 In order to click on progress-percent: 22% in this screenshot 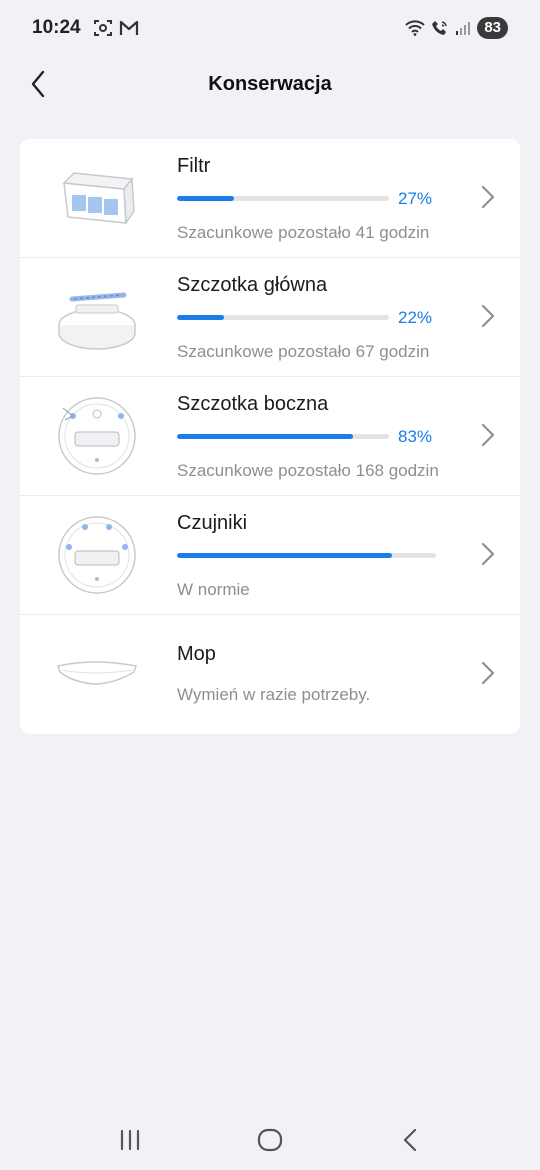, I will do `click(415, 317)`.